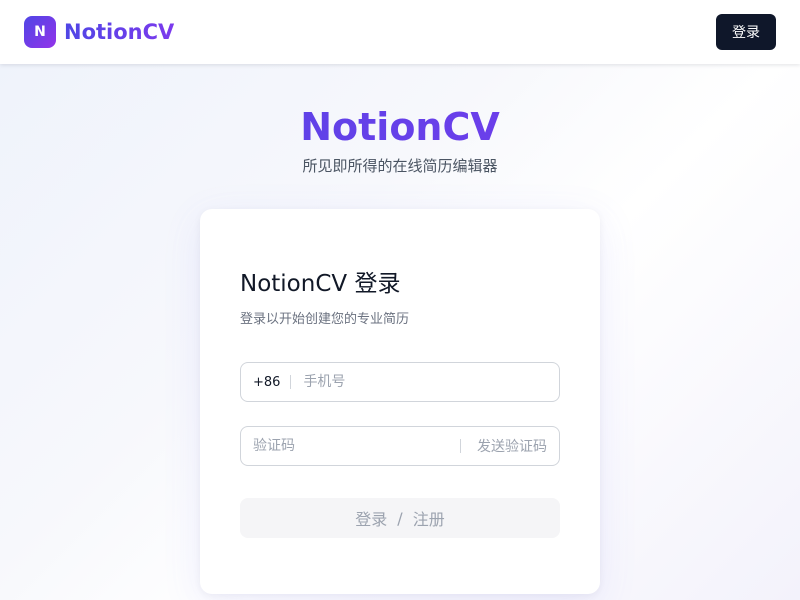 This screenshot has height=600, width=800. I want to click on submit-register-label: 注册, so click(428, 519).